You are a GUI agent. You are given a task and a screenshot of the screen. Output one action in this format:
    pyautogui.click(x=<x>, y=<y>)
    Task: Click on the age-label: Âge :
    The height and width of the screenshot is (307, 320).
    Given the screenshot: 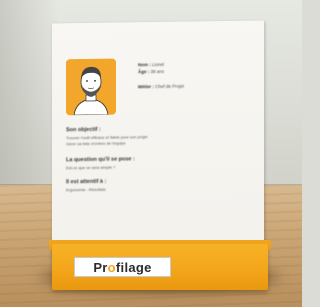 What is the action you would take?
    pyautogui.click(x=144, y=72)
    